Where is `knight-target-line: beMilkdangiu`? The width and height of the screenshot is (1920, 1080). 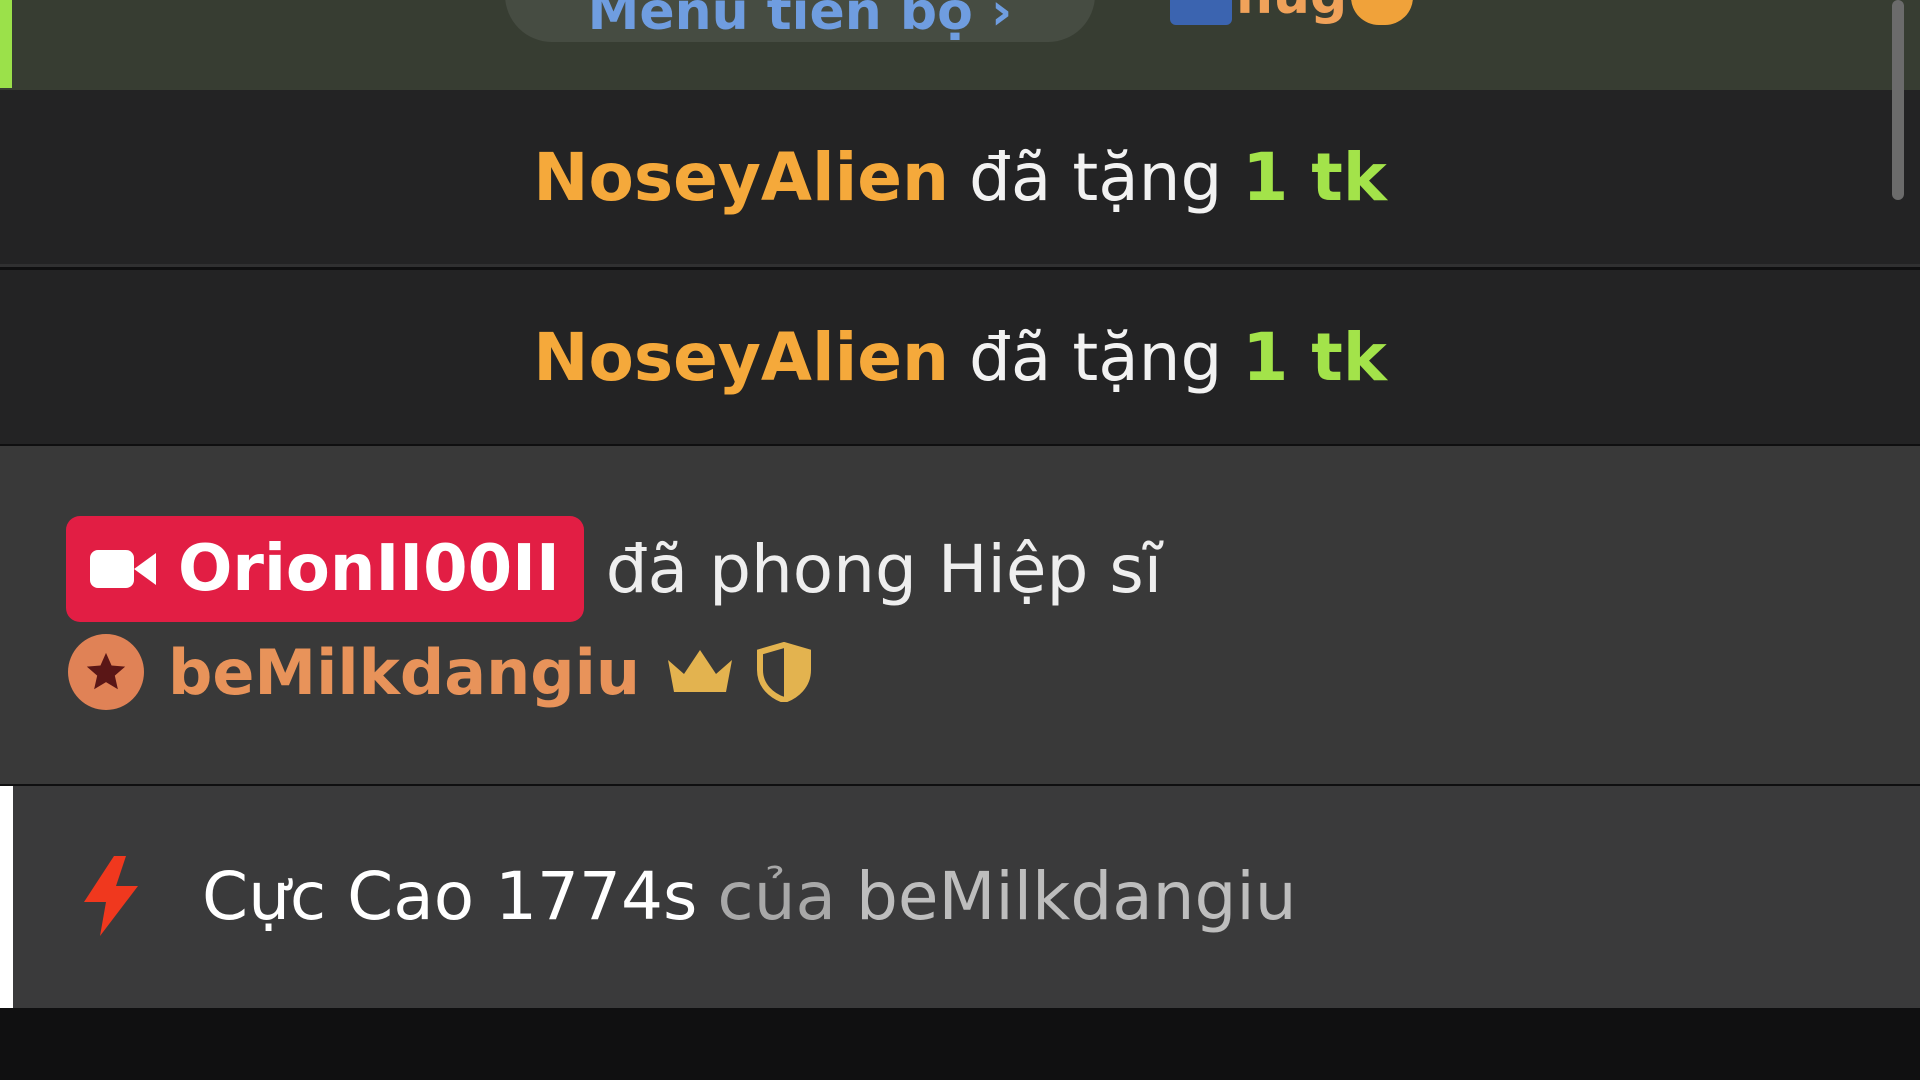
knight-target-line: beMilkdangiu is located at coordinates (450, 672).